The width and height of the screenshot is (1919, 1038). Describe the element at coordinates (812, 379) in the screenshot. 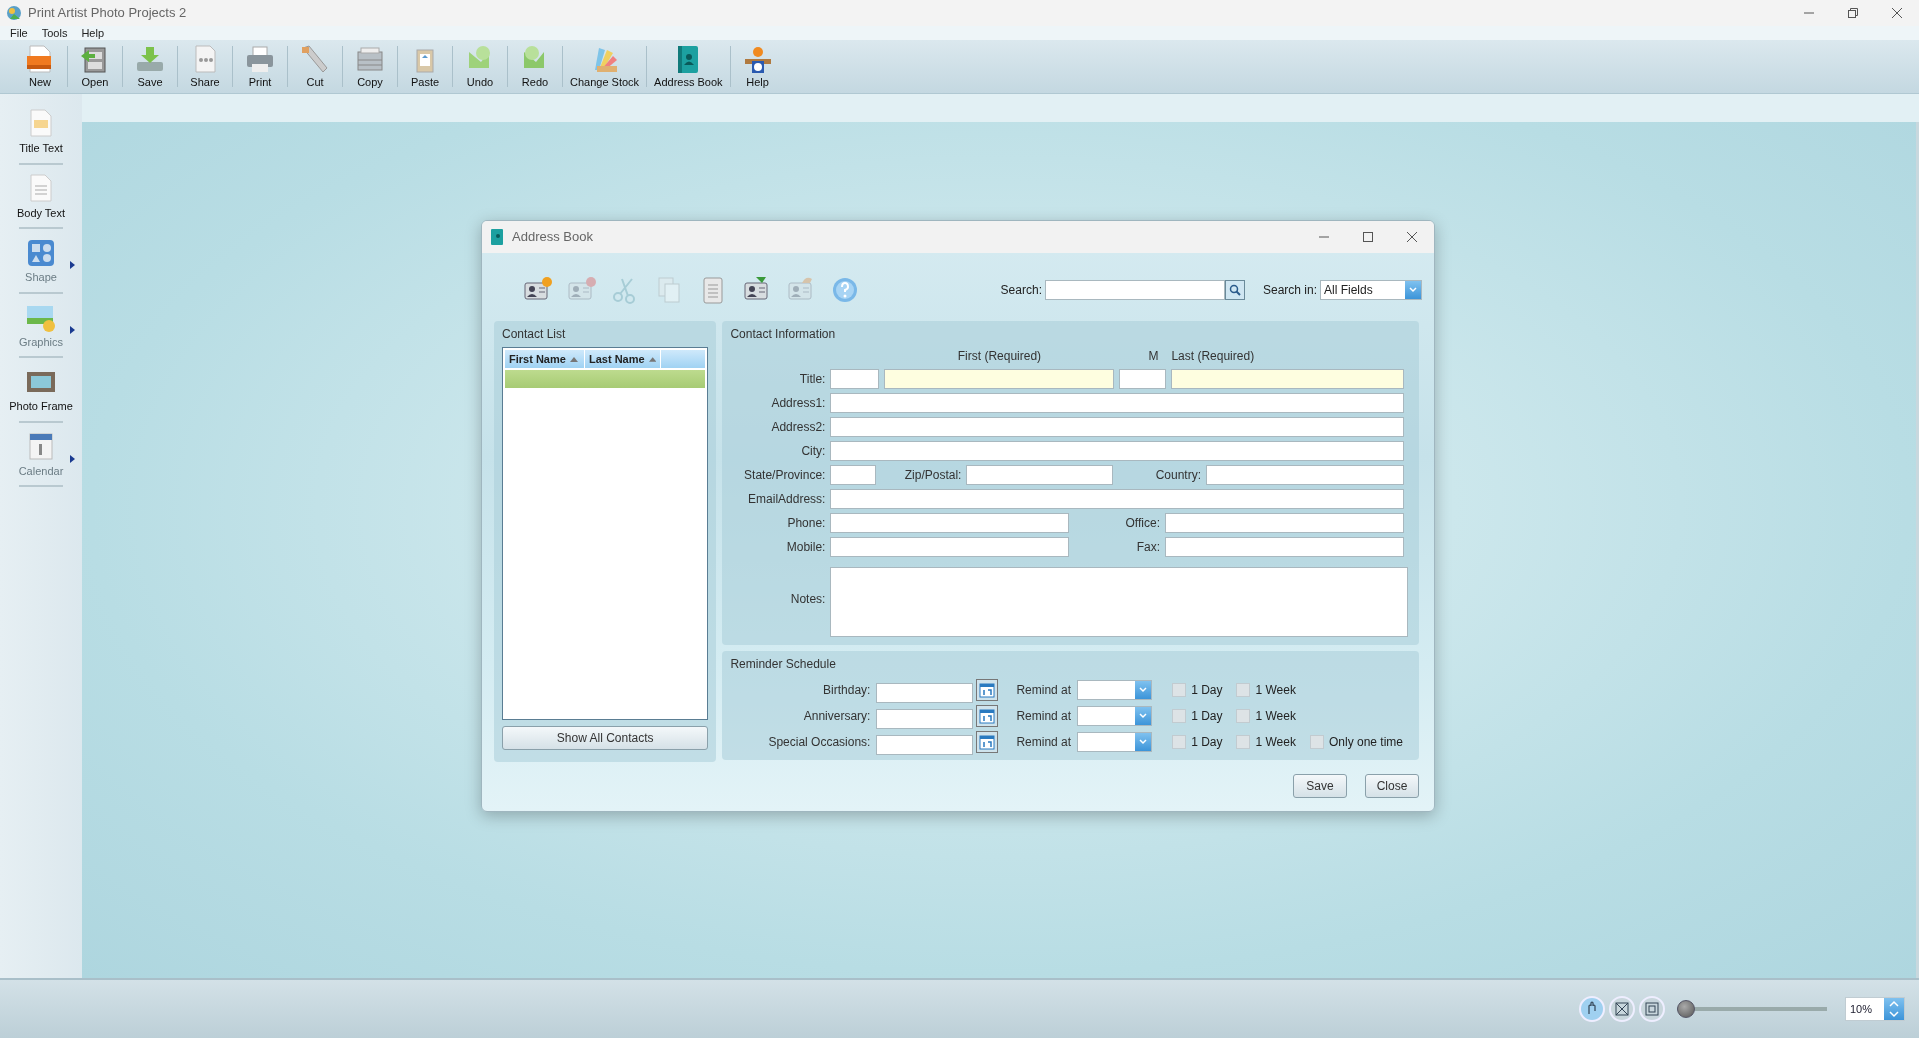

I see `field-label: Title:` at that location.